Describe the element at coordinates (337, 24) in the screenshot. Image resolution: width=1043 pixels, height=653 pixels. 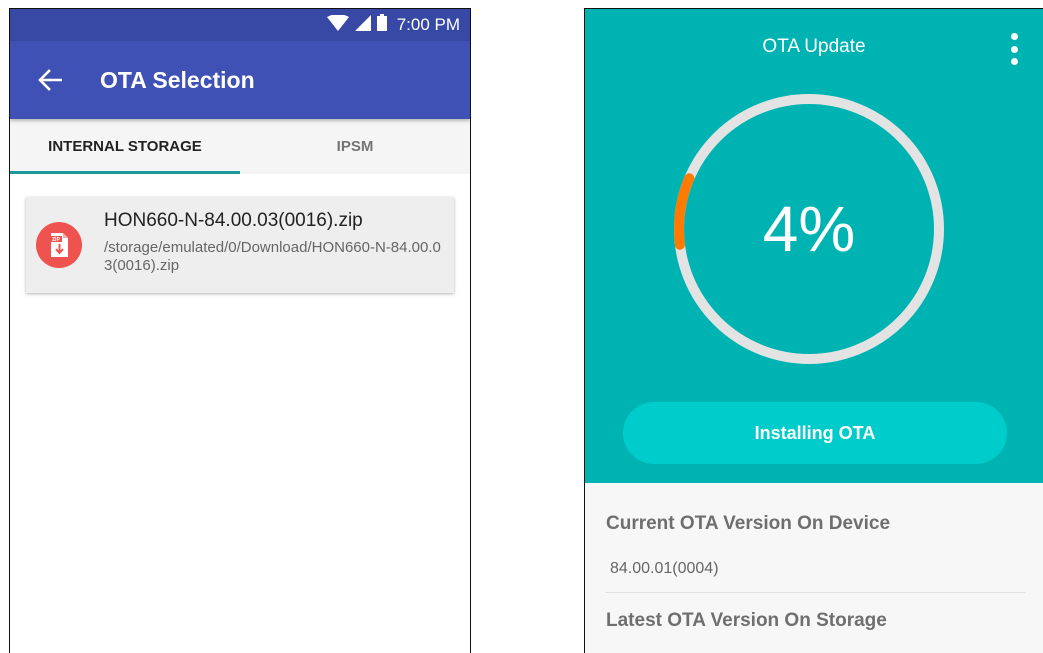
I see `wifi-icon` at that location.